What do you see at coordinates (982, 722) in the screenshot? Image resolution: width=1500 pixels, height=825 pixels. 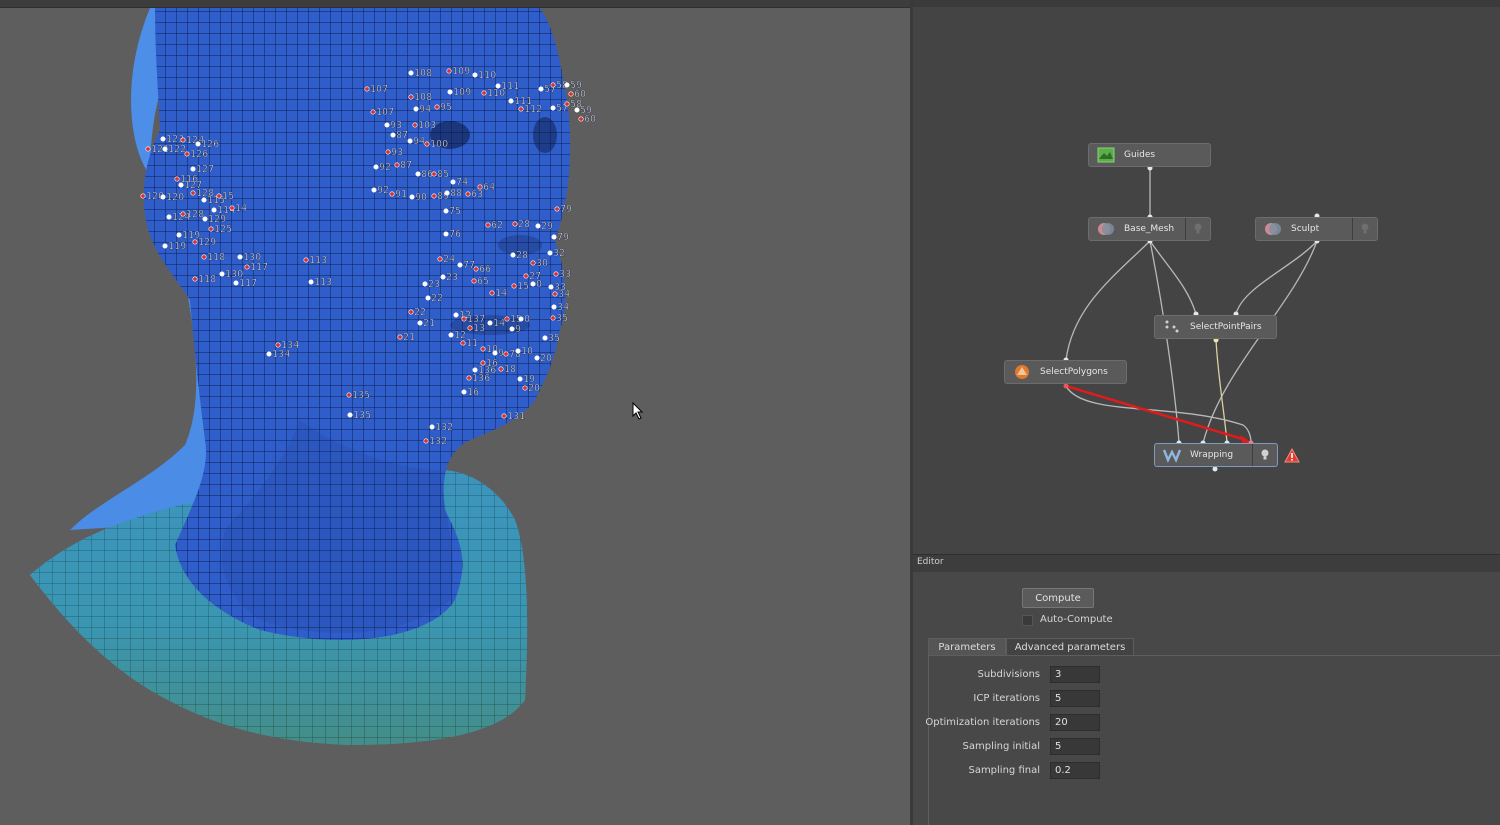 I see `optimization-iterations-label: Optimization iterations` at bounding box center [982, 722].